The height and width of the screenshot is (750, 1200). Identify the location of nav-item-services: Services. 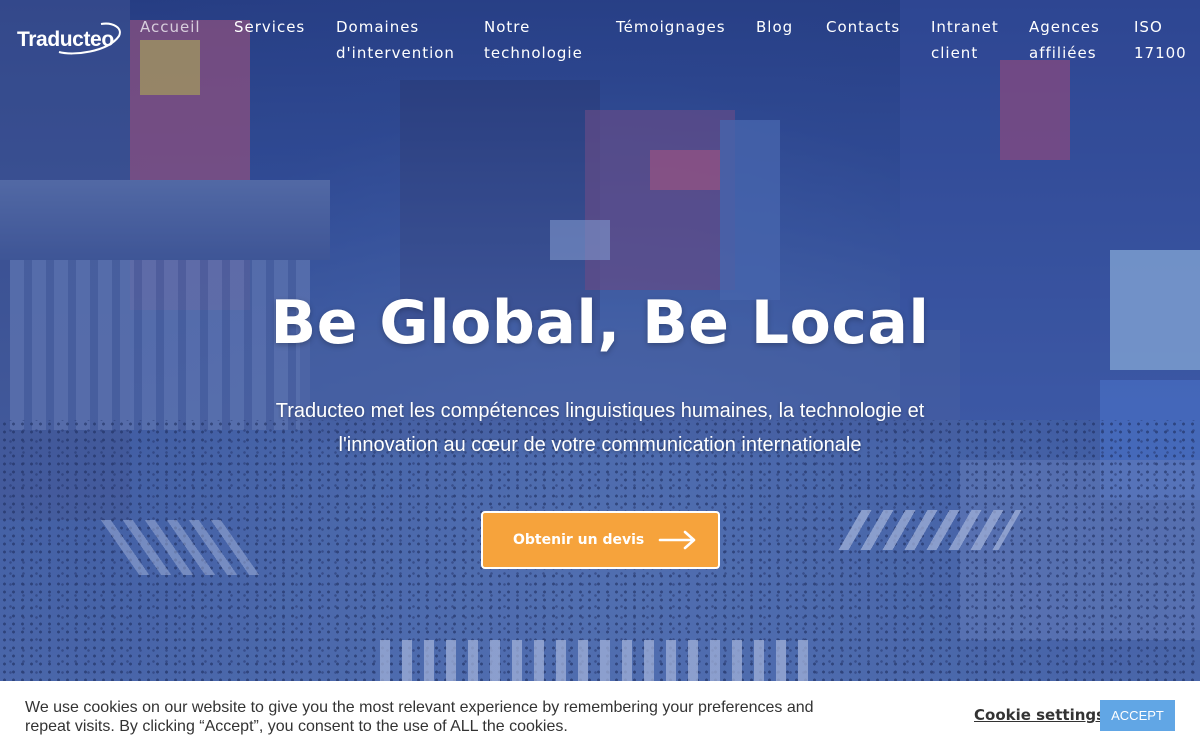
(269, 27).